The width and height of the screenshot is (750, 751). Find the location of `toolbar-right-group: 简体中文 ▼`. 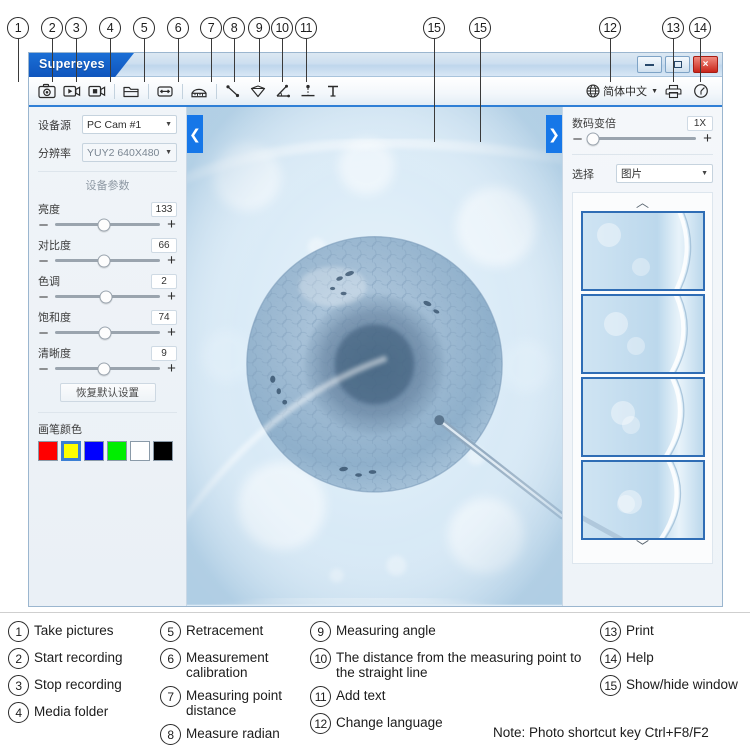

toolbar-right-group: 简体中文 ▼ is located at coordinates (651, 91).